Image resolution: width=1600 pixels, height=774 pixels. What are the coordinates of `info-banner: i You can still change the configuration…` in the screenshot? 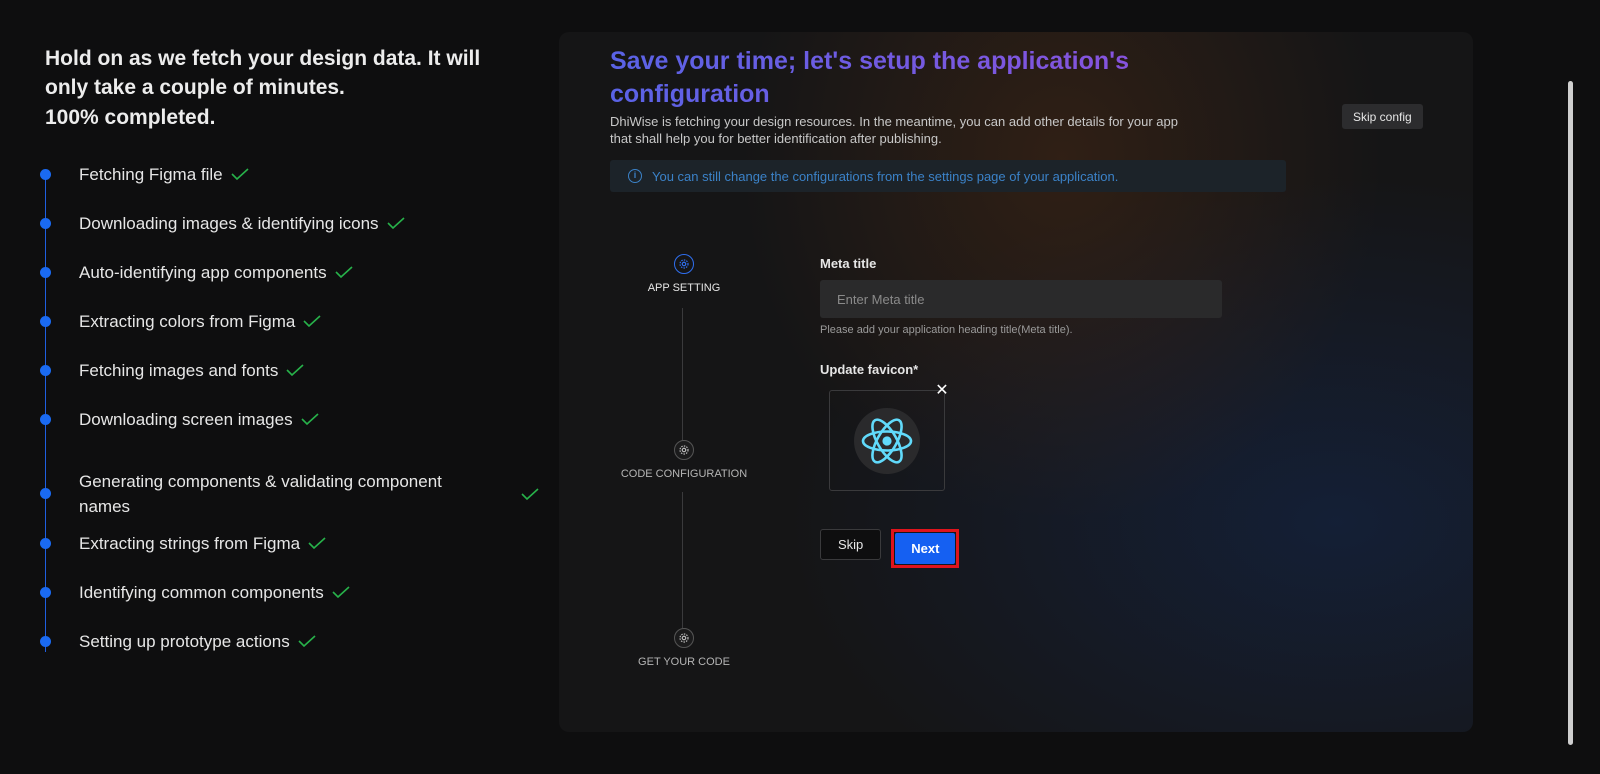 It's located at (948, 176).